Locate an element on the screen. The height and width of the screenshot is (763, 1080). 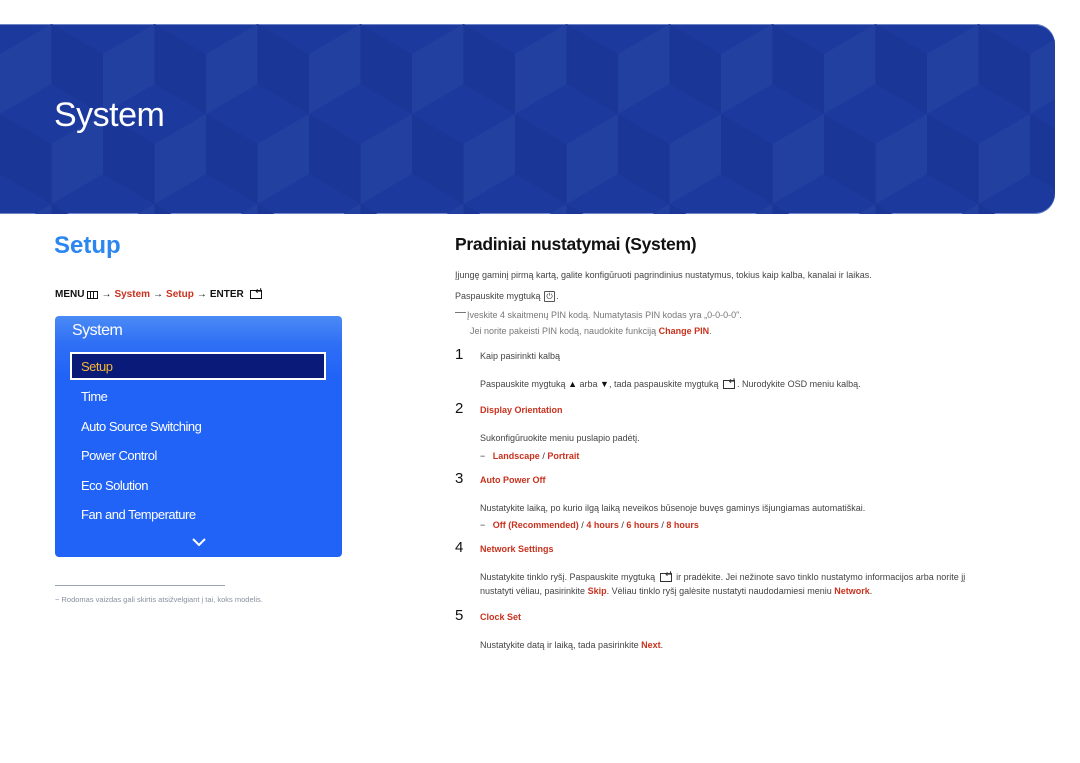
step-3-title: Auto Power Off is located at coordinates (513, 480).